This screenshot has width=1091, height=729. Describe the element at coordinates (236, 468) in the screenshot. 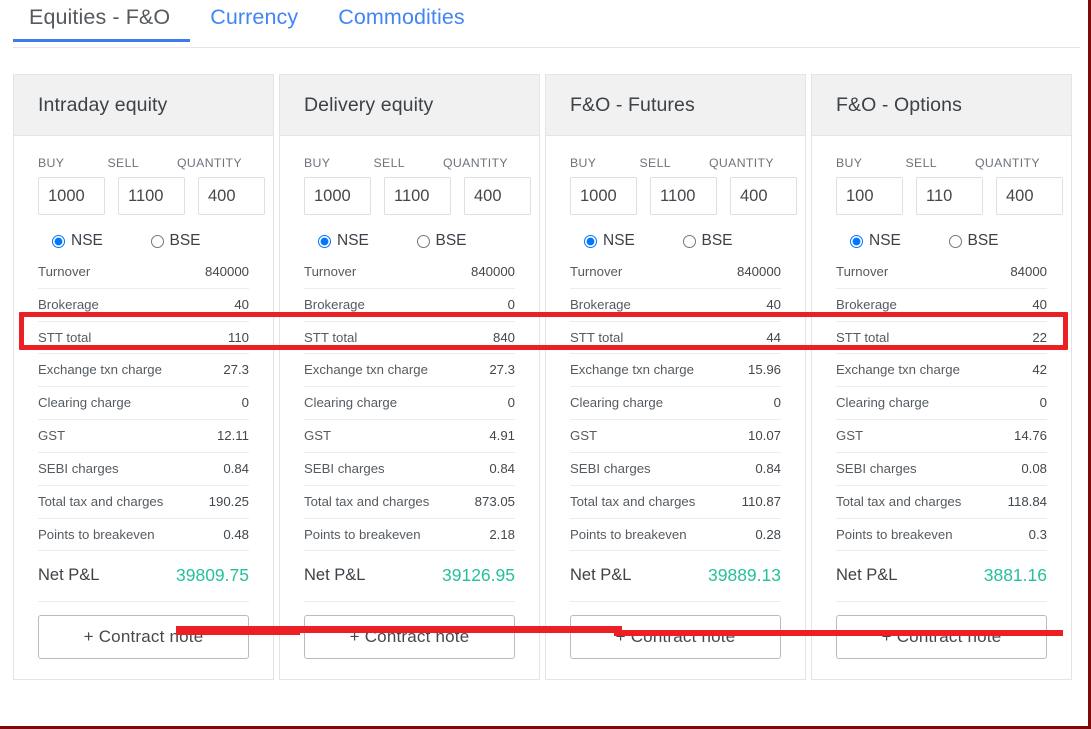

I see `row-value: 0.84` at that location.